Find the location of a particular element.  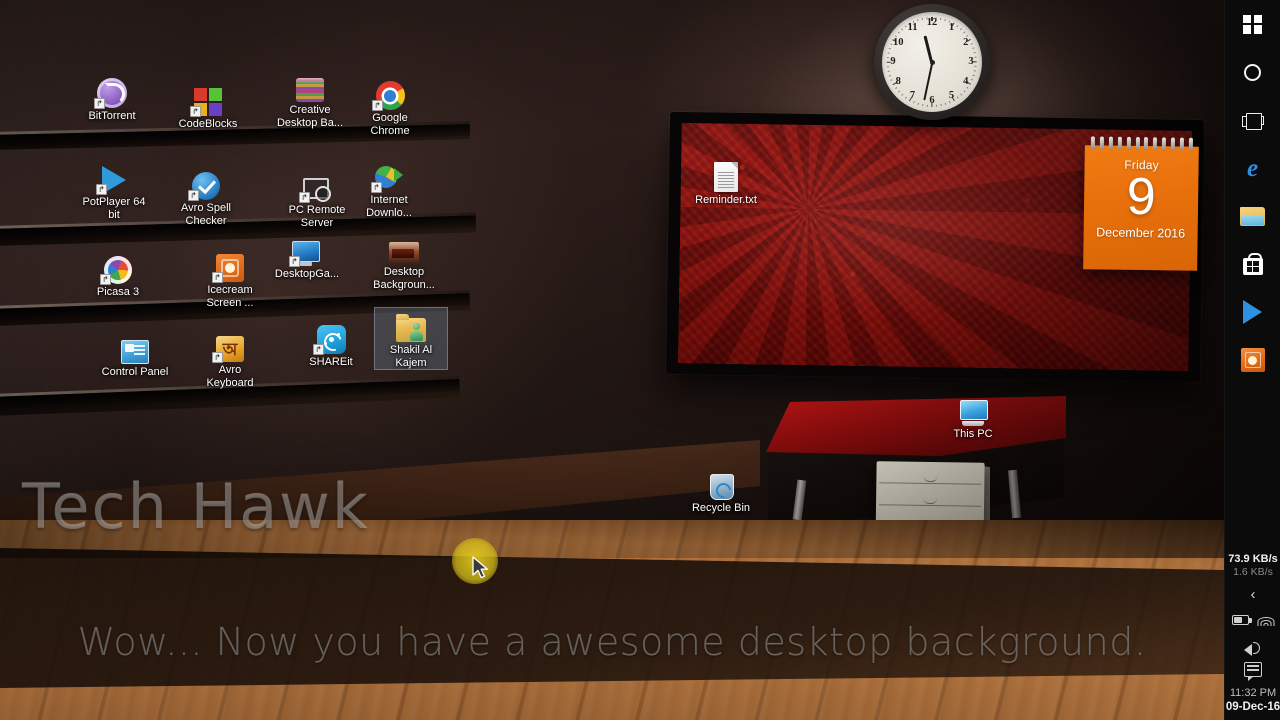

volume-icon is located at coordinates (1253, 648).